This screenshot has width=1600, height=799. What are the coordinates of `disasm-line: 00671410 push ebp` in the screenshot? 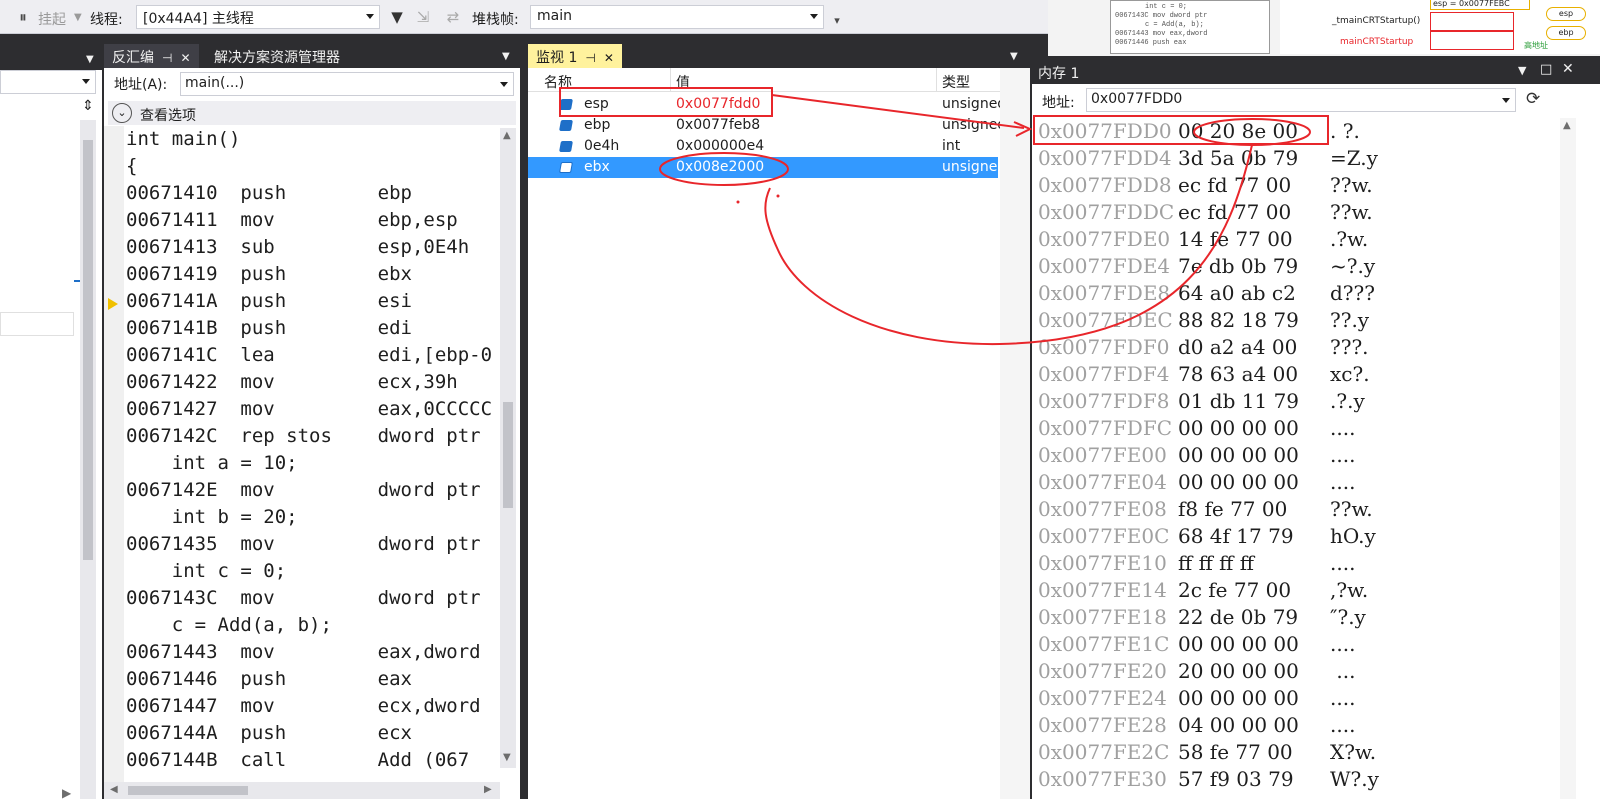 It's located at (269, 193).